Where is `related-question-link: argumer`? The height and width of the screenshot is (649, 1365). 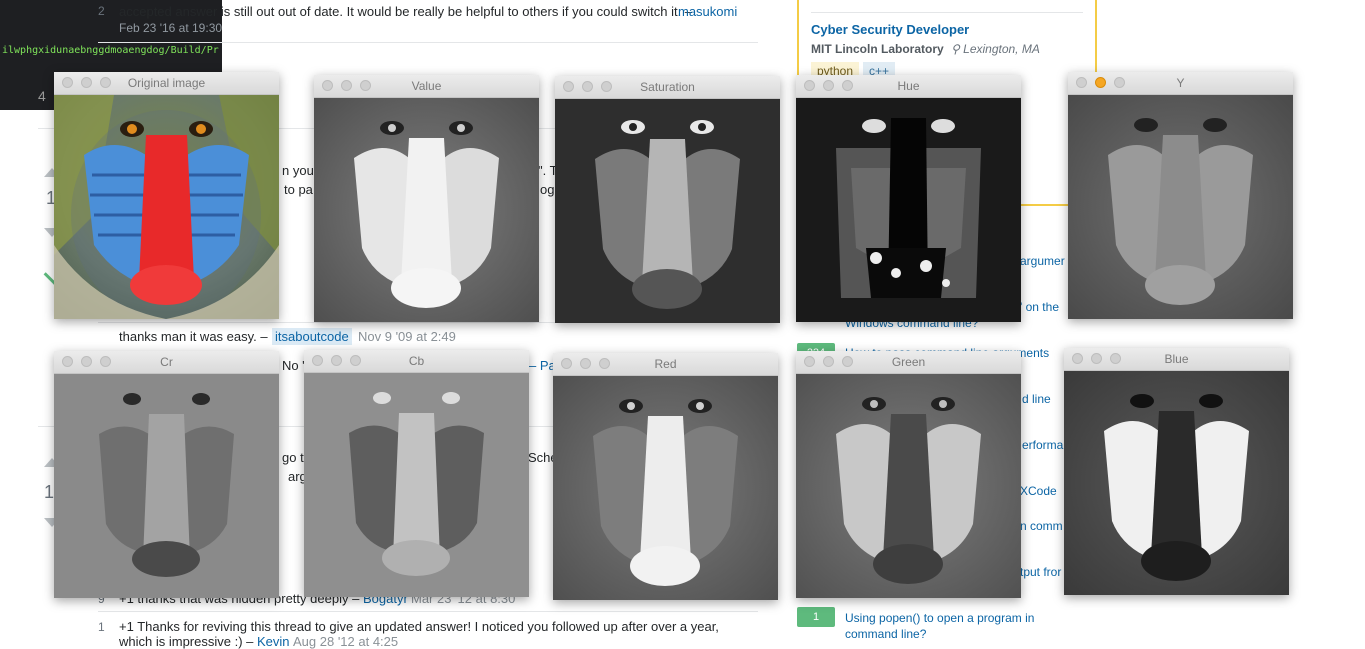
related-question-link: argumer is located at coordinates (1042, 261).